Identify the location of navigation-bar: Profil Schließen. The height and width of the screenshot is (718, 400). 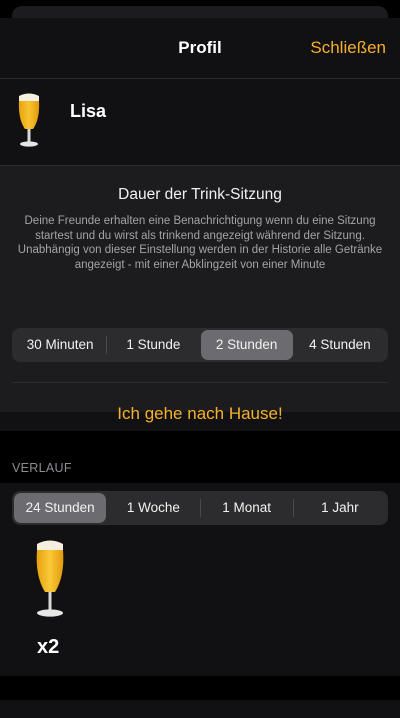
(200, 48).